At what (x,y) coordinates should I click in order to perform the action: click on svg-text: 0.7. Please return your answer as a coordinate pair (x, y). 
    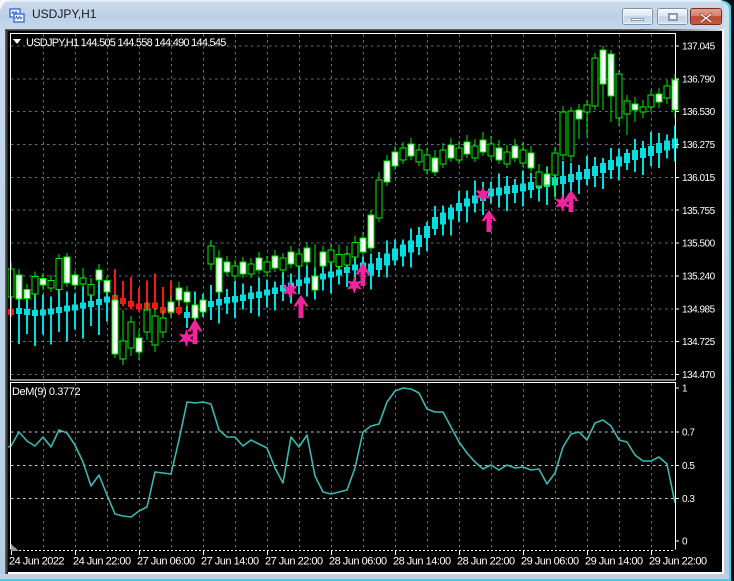
    Looking at the image, I should click on (688, 433).